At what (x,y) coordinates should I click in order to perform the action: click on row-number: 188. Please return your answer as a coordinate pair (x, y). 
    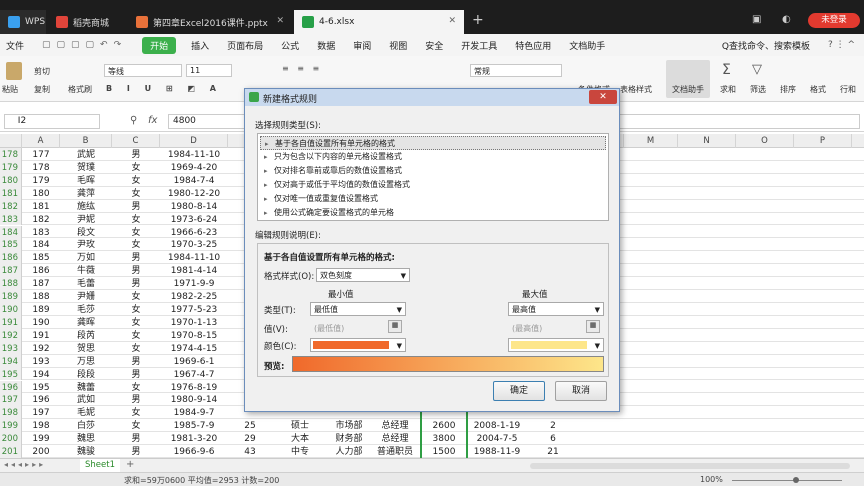
    Looking at the image, I should click on (11, 284).